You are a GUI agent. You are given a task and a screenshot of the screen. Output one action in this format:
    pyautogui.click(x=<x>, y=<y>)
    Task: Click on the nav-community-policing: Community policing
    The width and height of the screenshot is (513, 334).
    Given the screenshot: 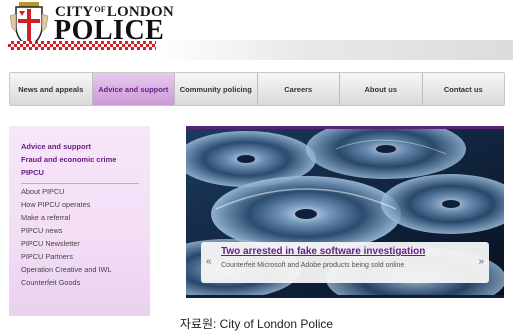 What is the action you would take?
    pyautogui.click(x=216, y=89)
    